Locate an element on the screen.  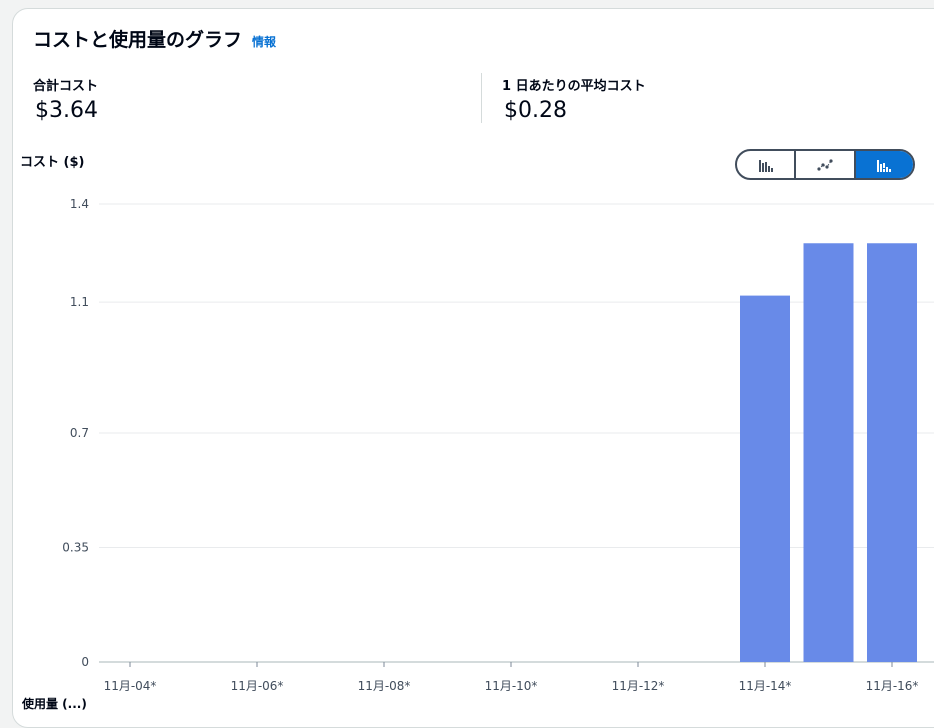
y-tick-label: 0 is located at coordinates (85, 662).